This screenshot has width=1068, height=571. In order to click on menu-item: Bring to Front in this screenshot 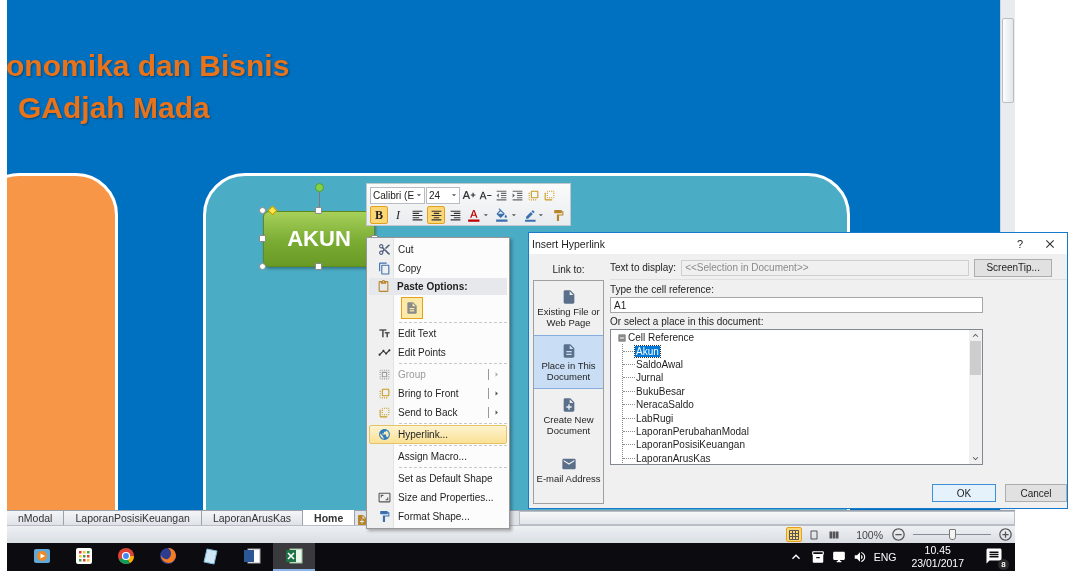, I will do `click(438, 393)`.